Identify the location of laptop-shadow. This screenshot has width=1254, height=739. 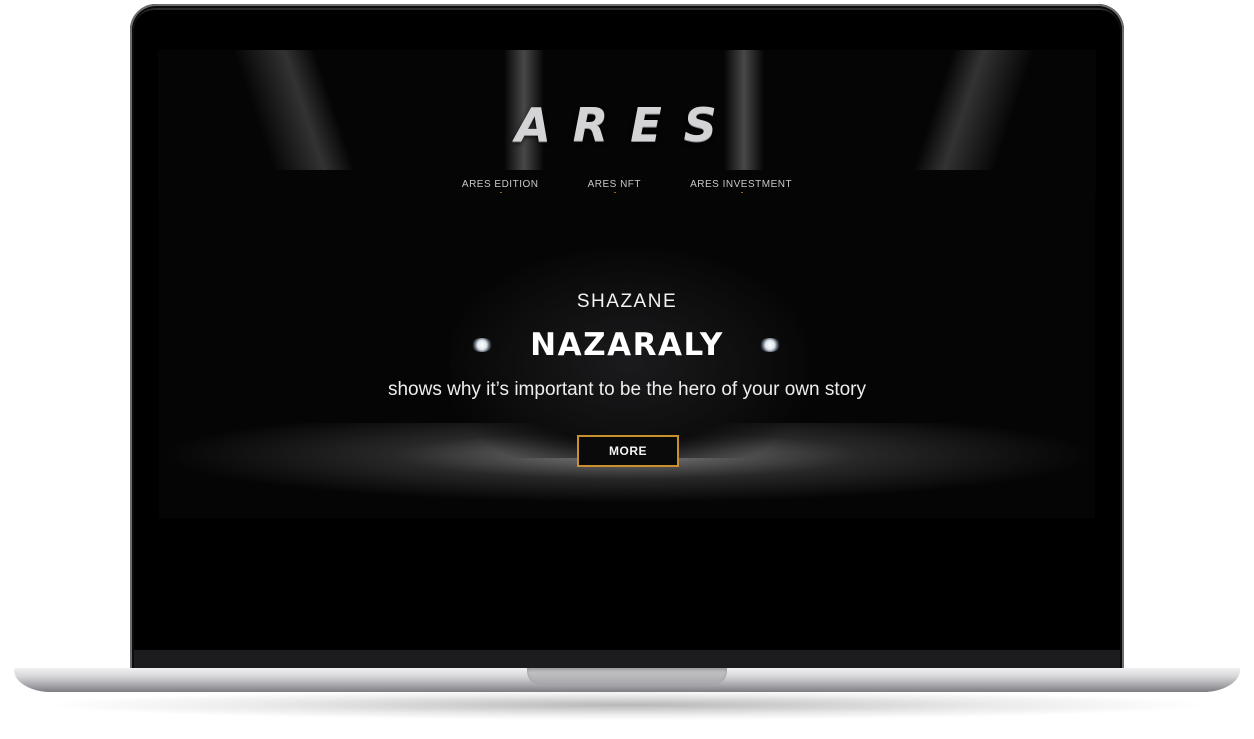
(627, 705).